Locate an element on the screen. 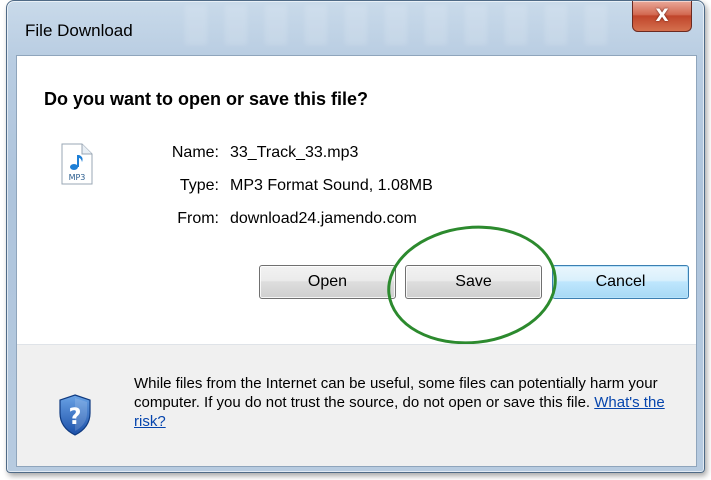  file-name-value: 33_Track_33.mp3 is located at coordinates (294, 152).